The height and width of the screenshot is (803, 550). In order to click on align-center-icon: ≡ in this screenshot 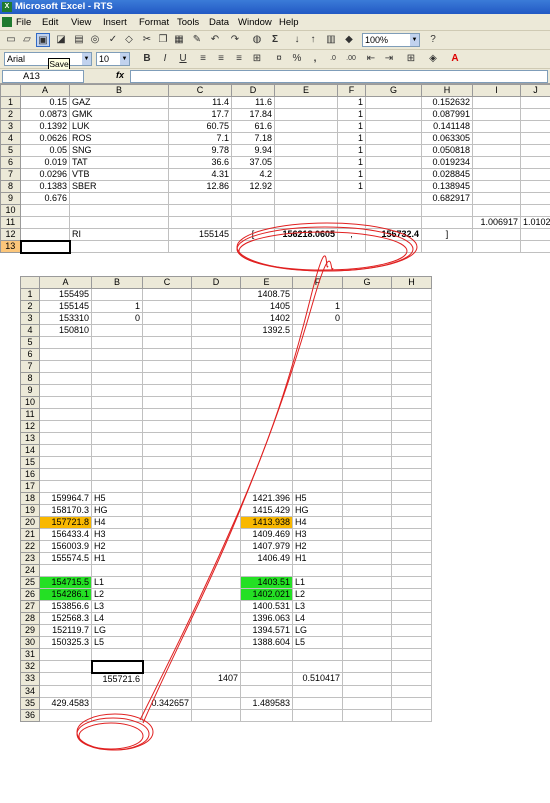, I will do `click(221, 59)`.